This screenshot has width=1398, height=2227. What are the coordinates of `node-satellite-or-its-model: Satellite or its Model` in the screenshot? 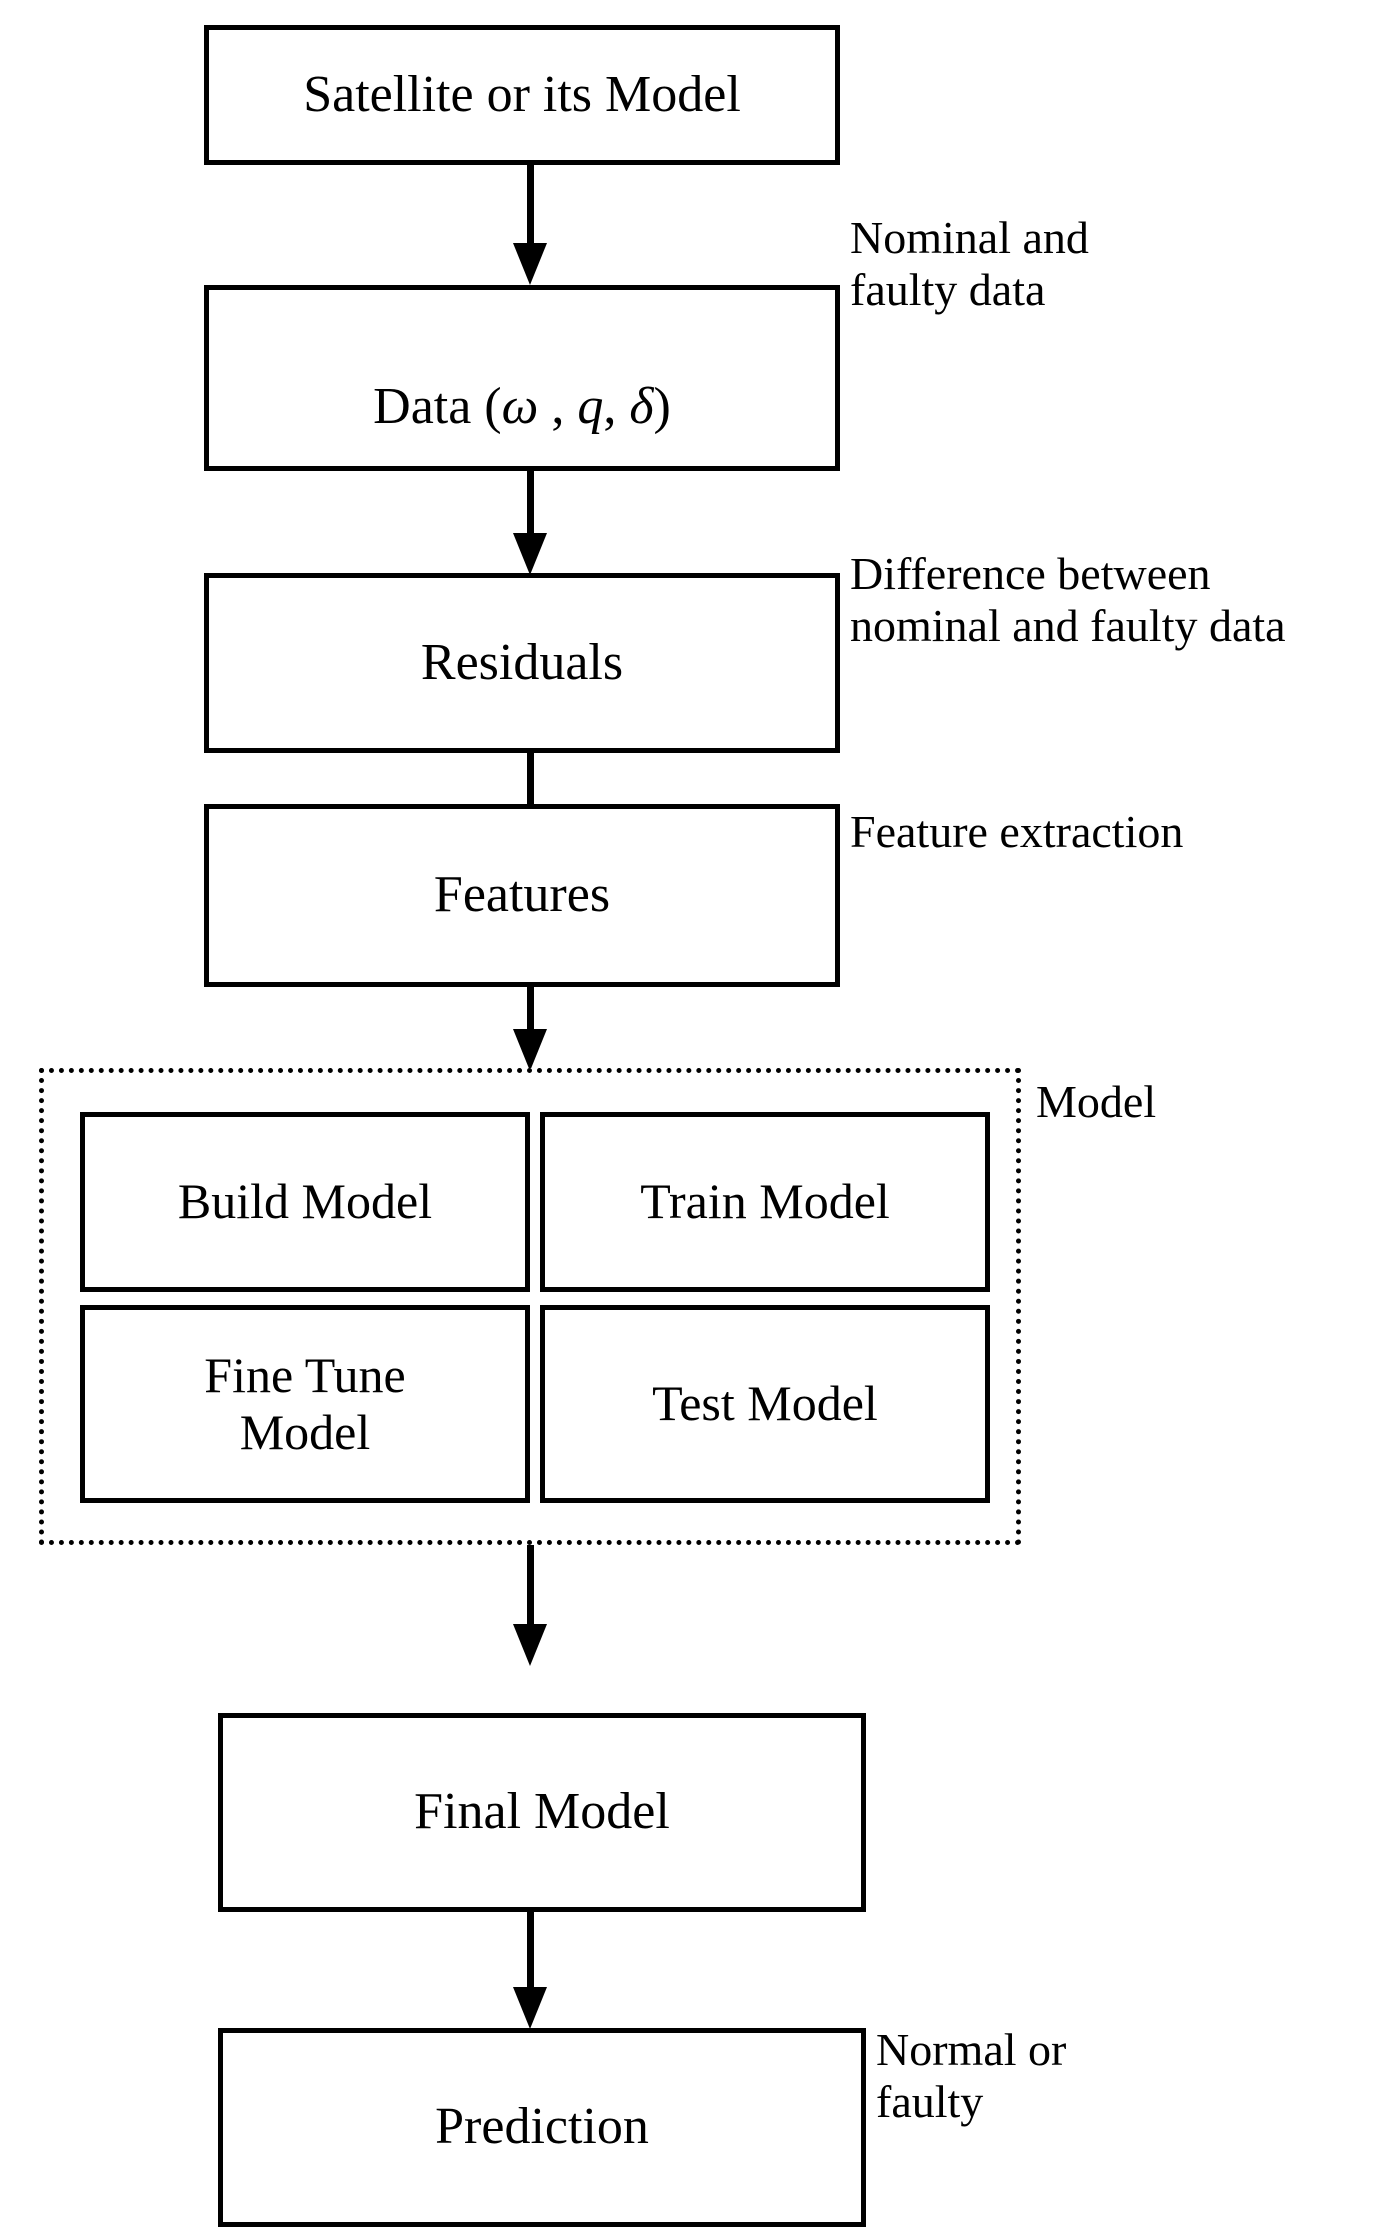 It's located at (522, 95).